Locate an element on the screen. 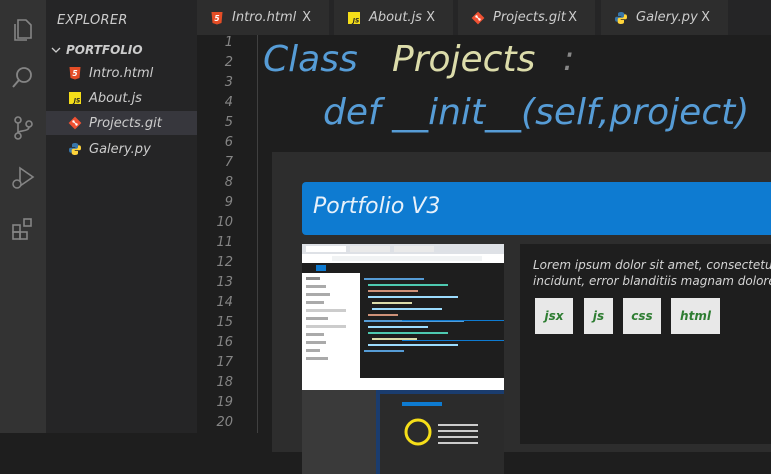 Image resolution: width=771 pixels, height=474 pixels. run-debug-icon is located at coordinates (23, 178).